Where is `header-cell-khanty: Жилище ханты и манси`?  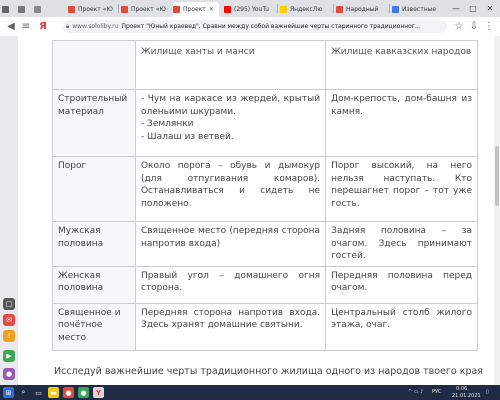
header-cell-khanty: Жилище ханты и манси is located at coordinates (230, 65).